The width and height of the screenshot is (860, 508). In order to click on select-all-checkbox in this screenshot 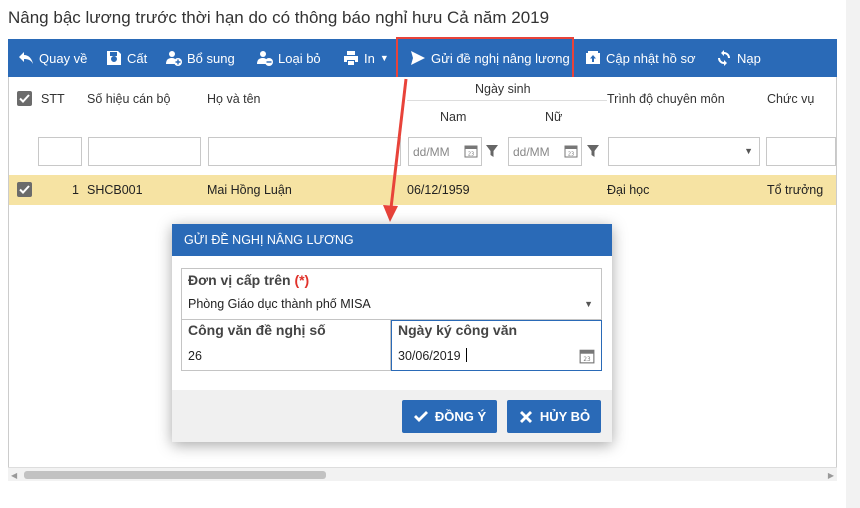, I will do `click(24, 98)`.